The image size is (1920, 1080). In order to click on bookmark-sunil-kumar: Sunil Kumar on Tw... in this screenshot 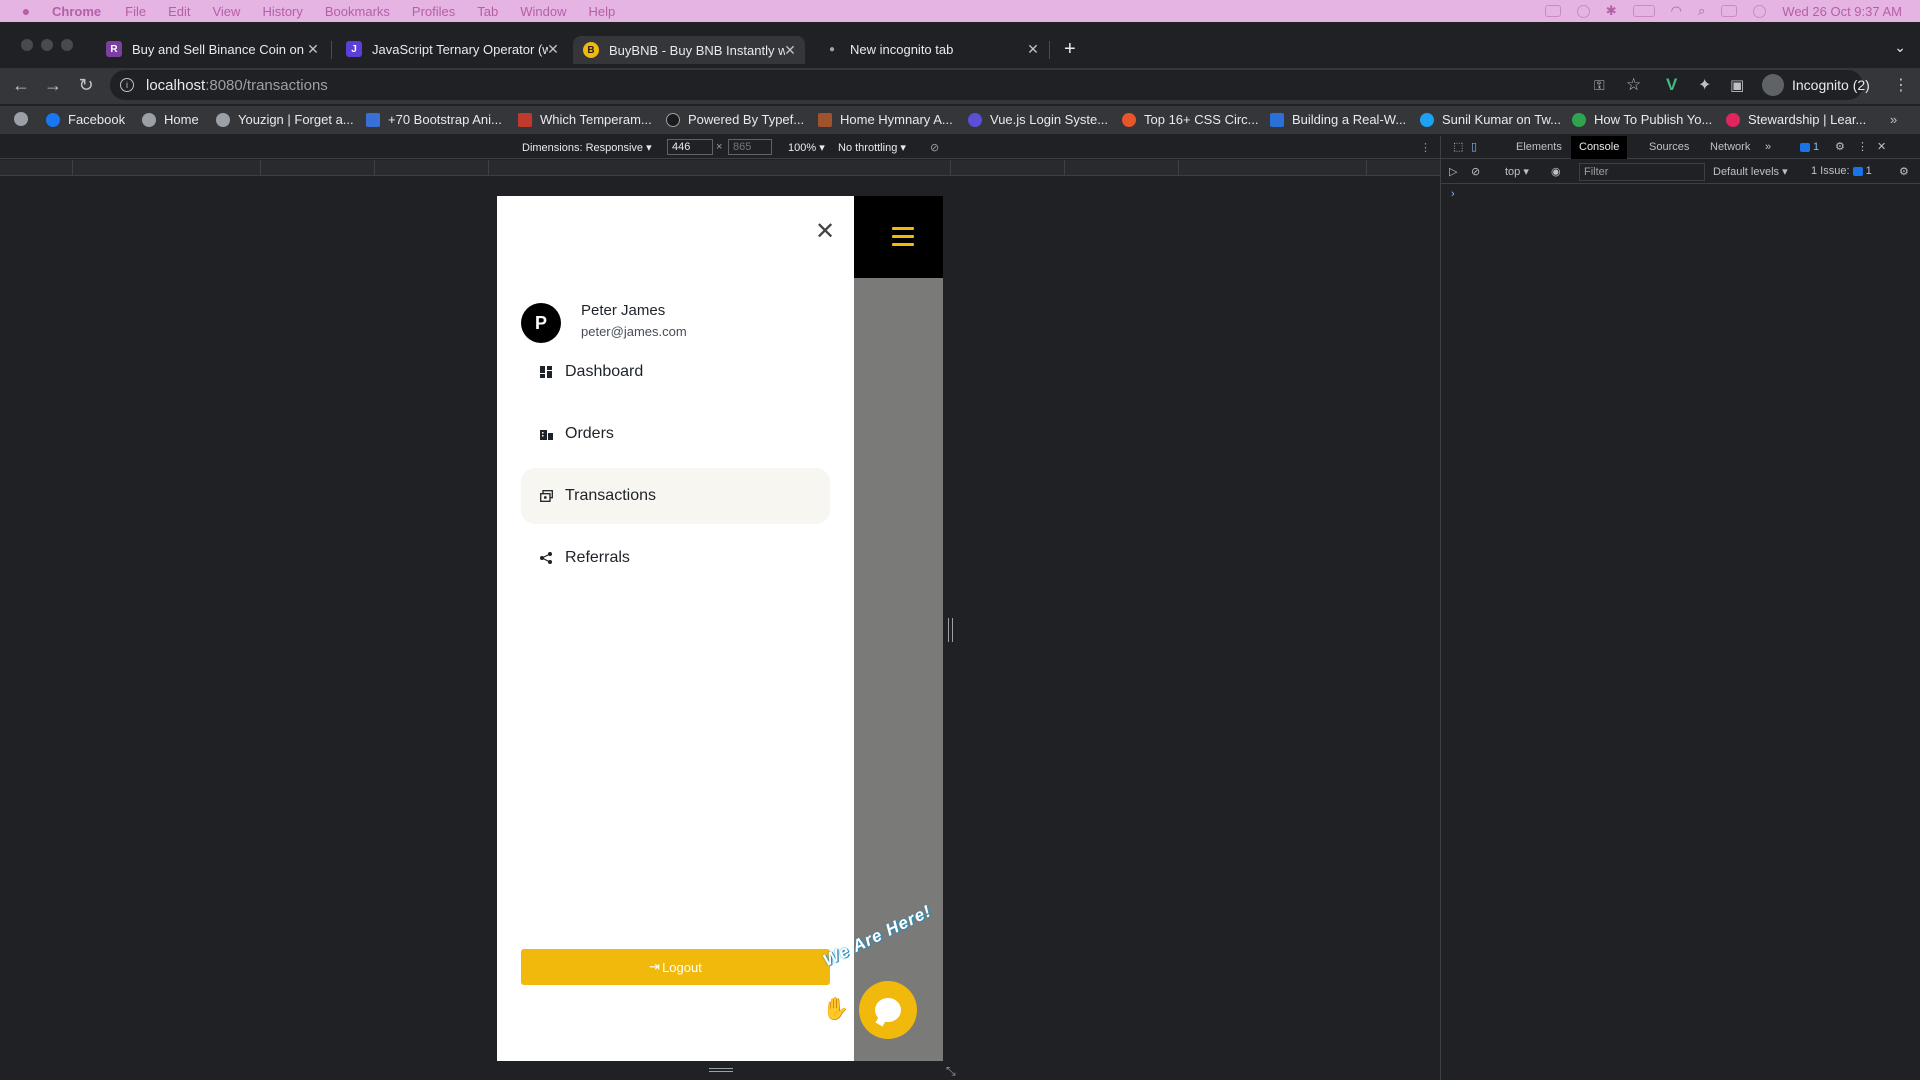, I will do `click(1490, 119)`.